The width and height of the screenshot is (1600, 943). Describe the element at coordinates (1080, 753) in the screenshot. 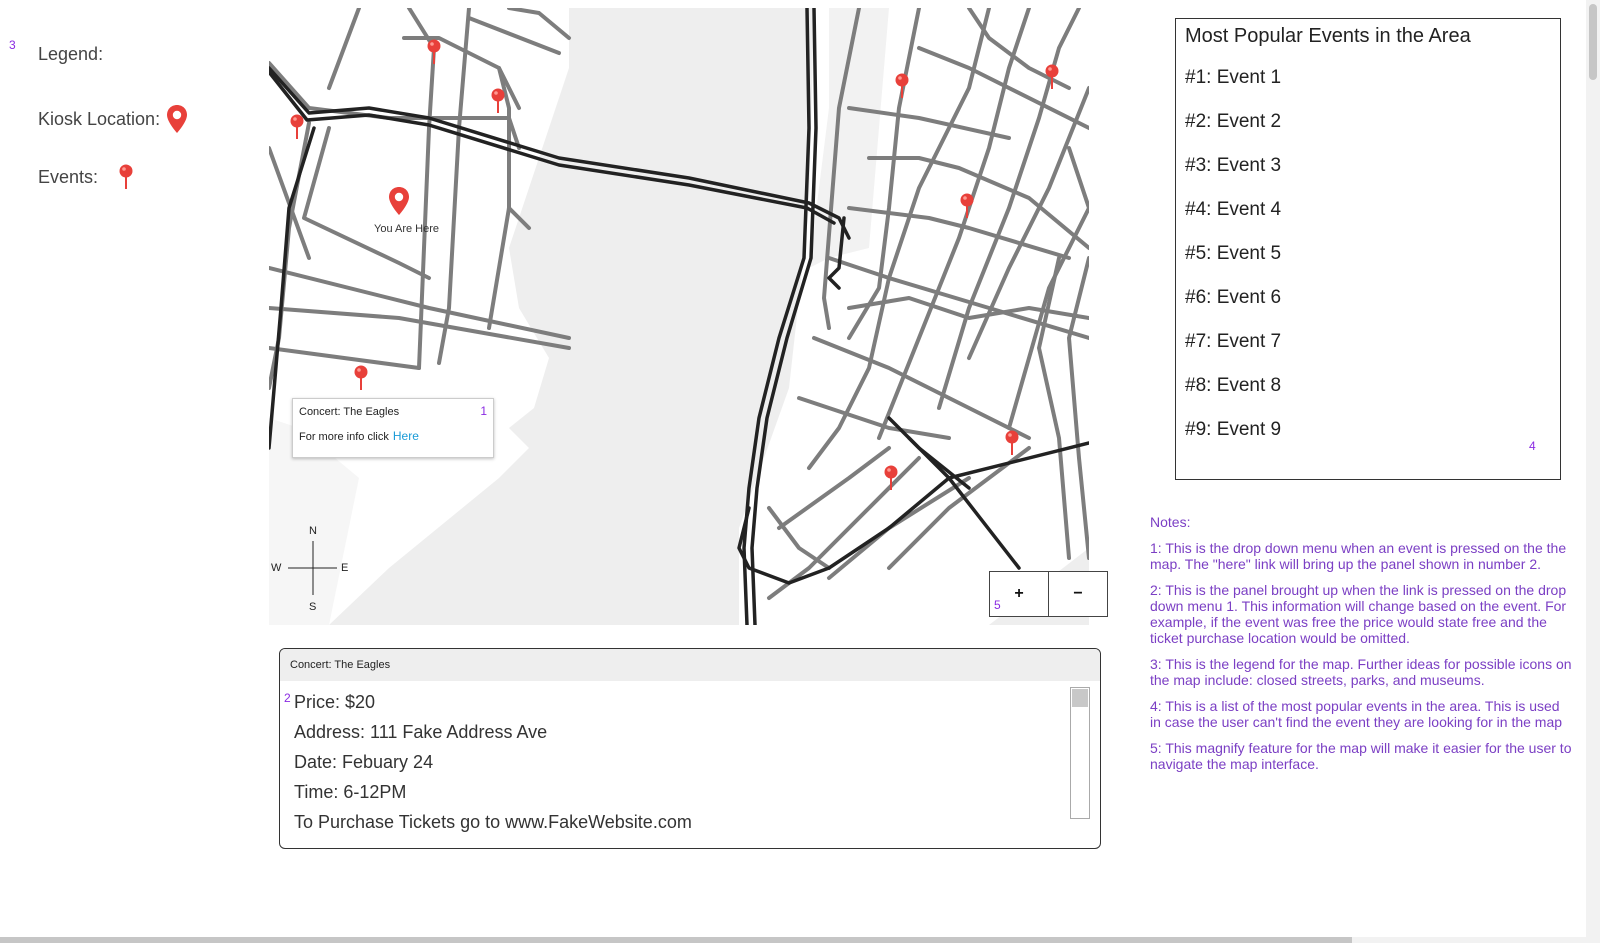

I see `detail-scrollbar` at that location.